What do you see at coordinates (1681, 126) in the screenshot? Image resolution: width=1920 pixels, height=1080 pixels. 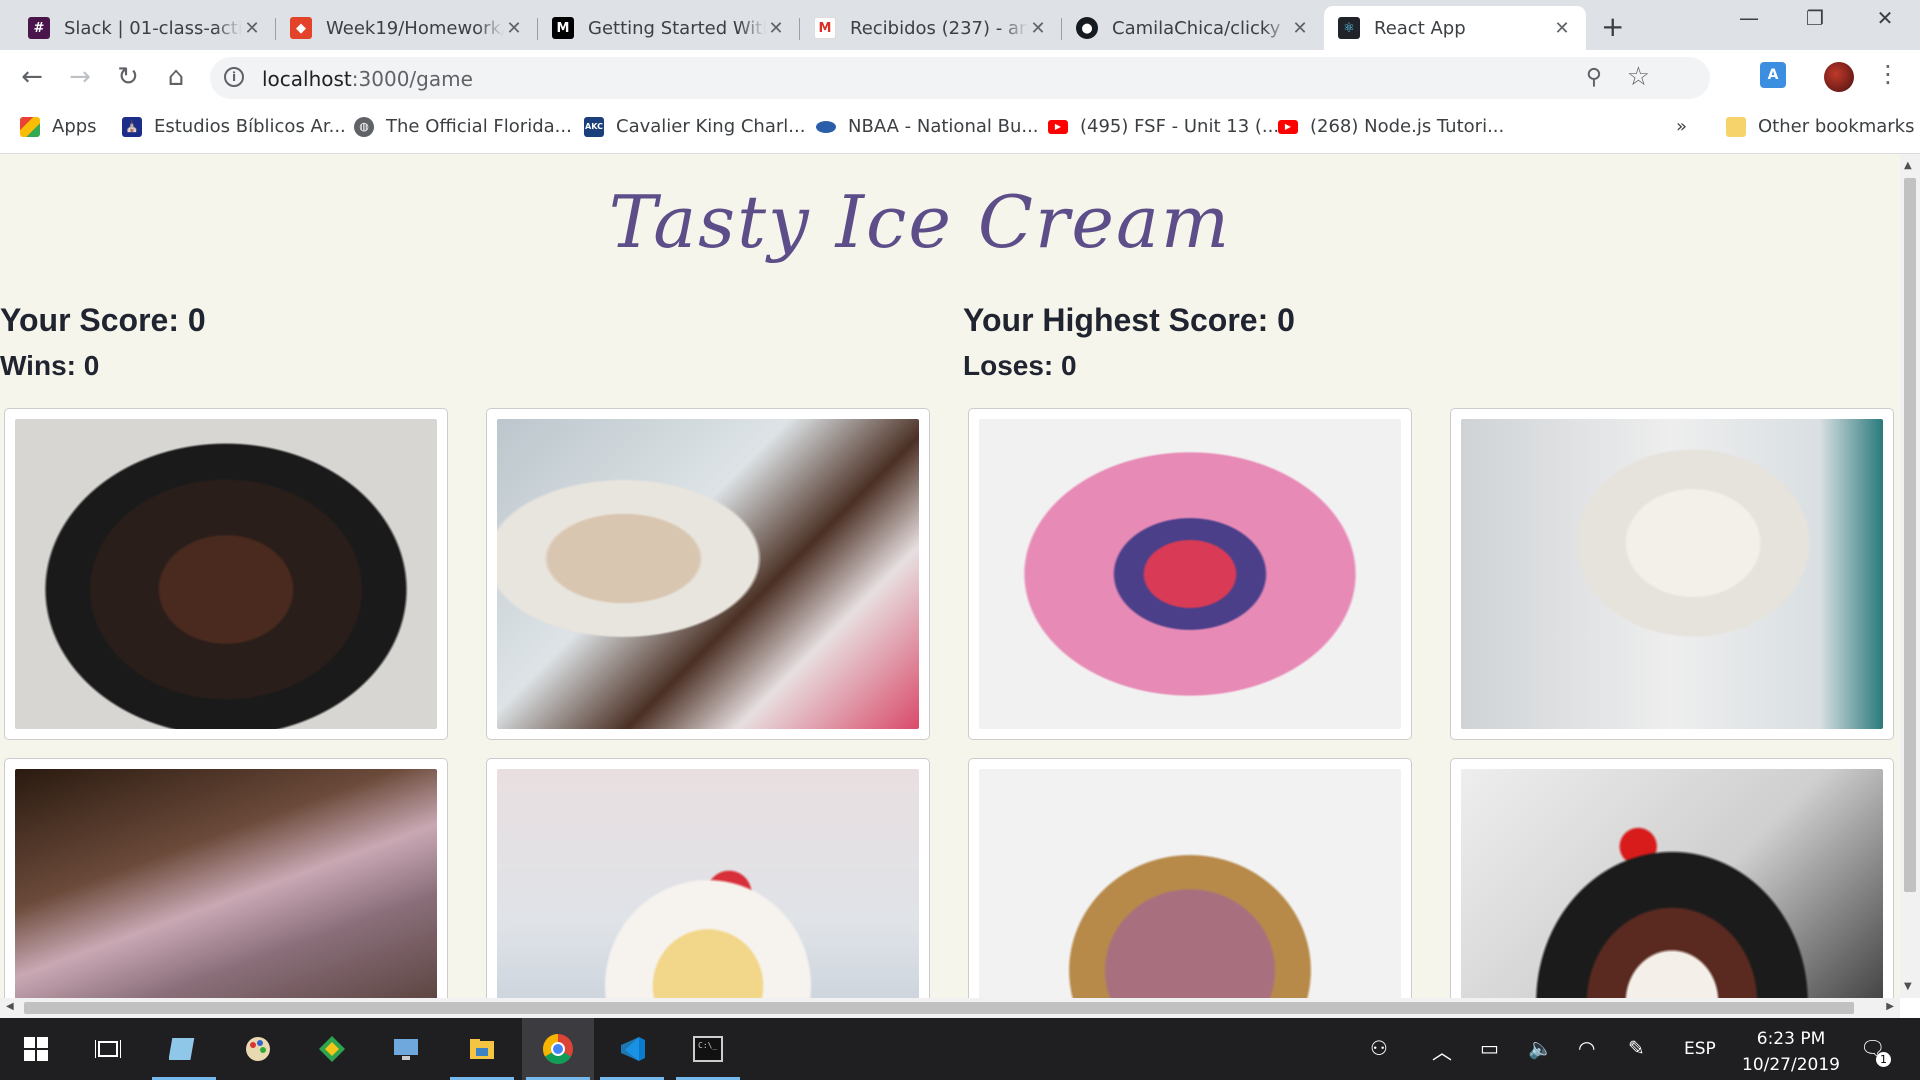 I see `bookmarks-overflow: »` at bounding box center [1681, 126].